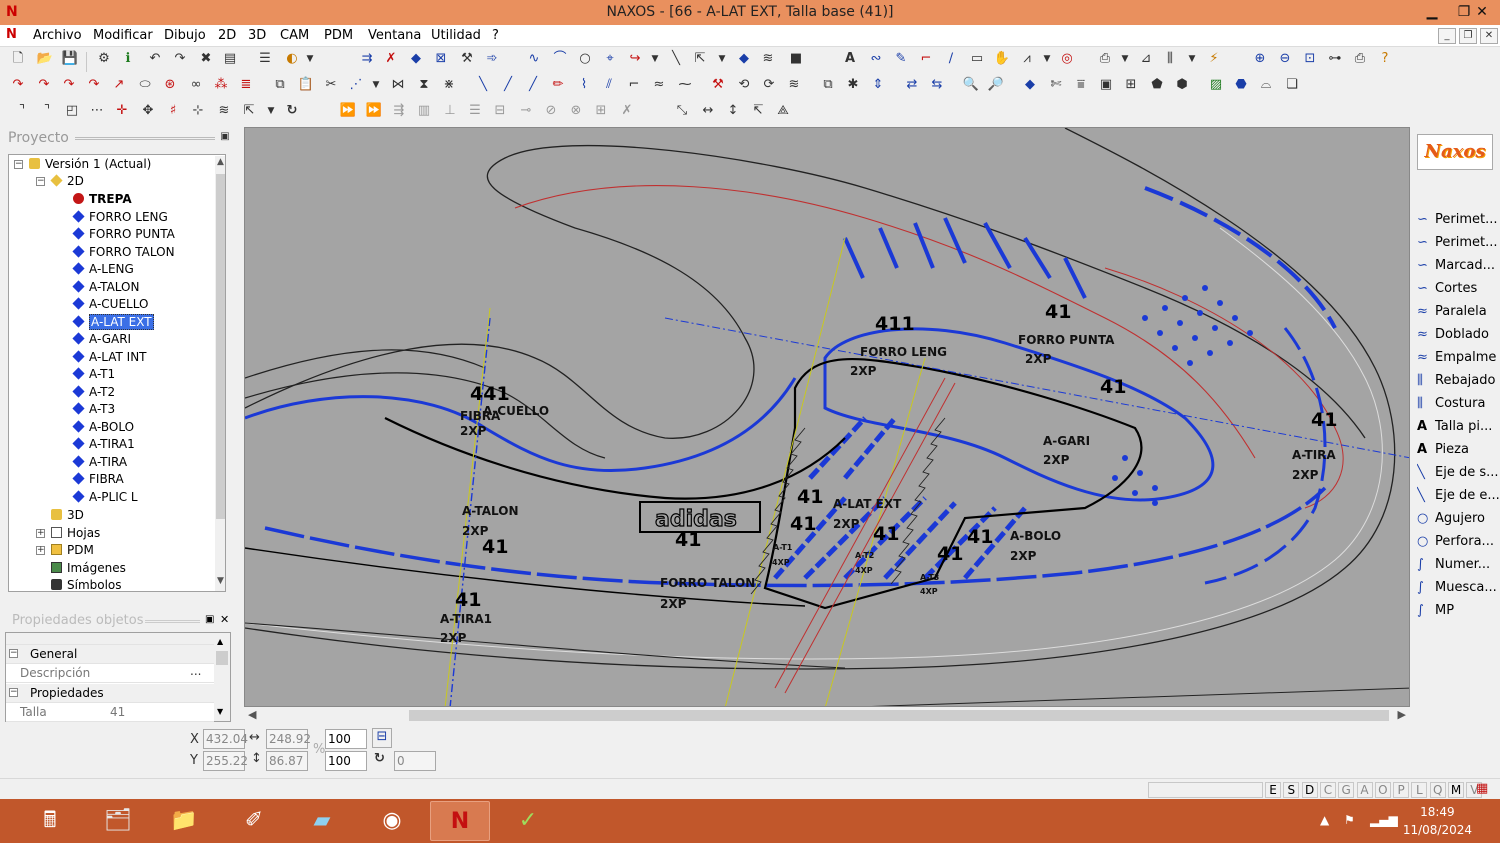 The height and width of the screenshot is (843, 1500). Describe the element at coordinates (1458, 289) in the screenshot. I see `tool-3: ∽ Cortes` at that location.